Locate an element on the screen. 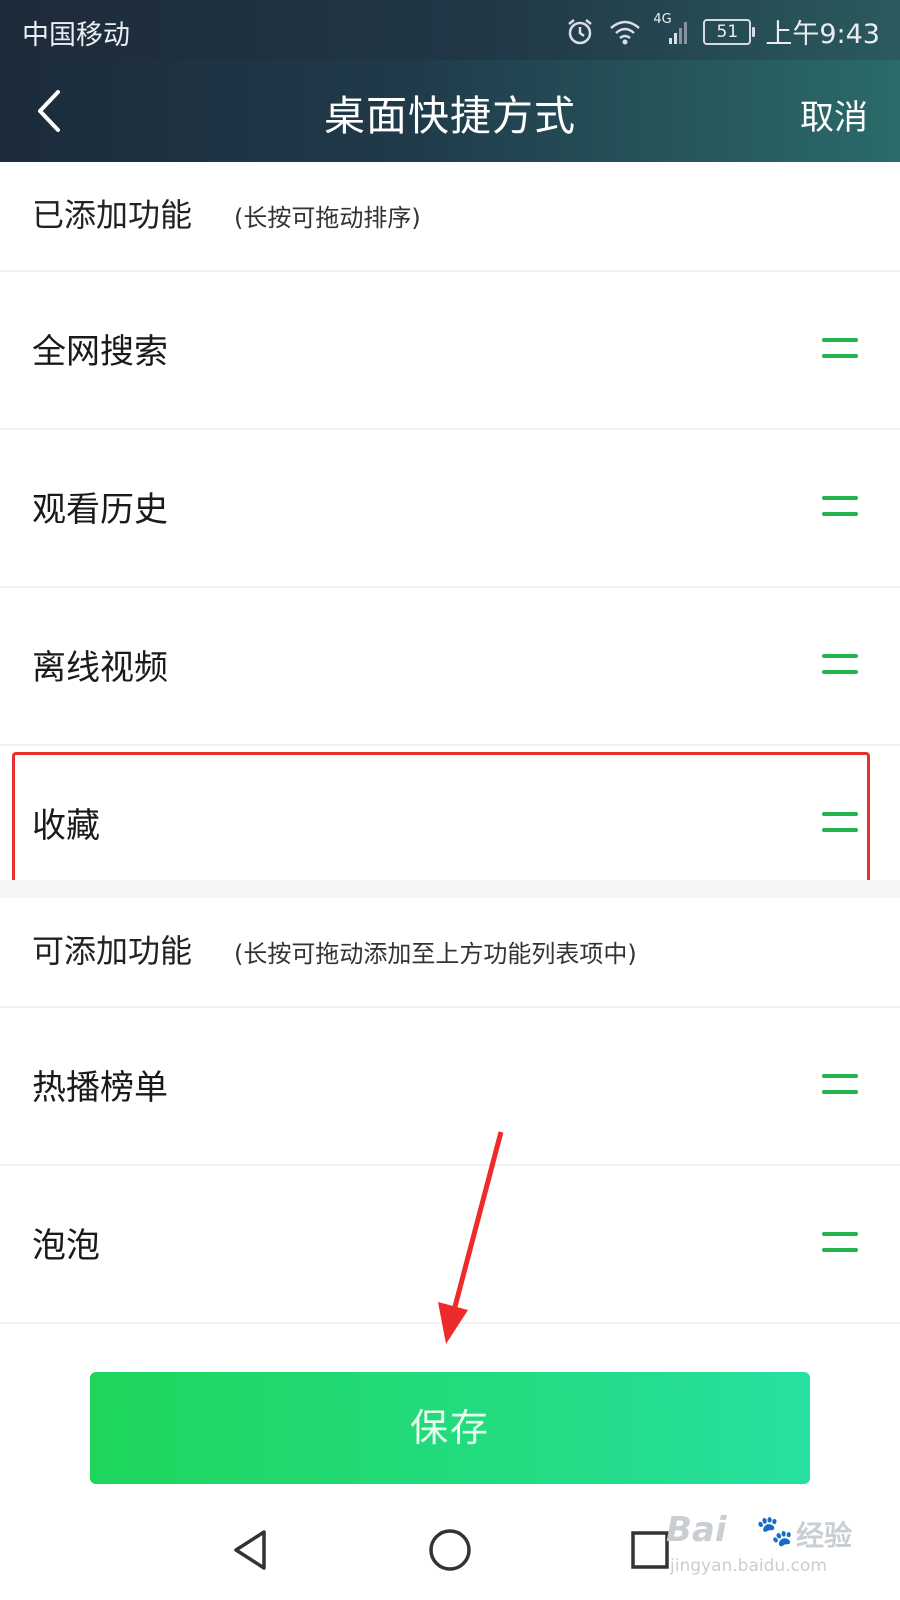  clock: 上午9:43 is located at coordinates (822, 34).